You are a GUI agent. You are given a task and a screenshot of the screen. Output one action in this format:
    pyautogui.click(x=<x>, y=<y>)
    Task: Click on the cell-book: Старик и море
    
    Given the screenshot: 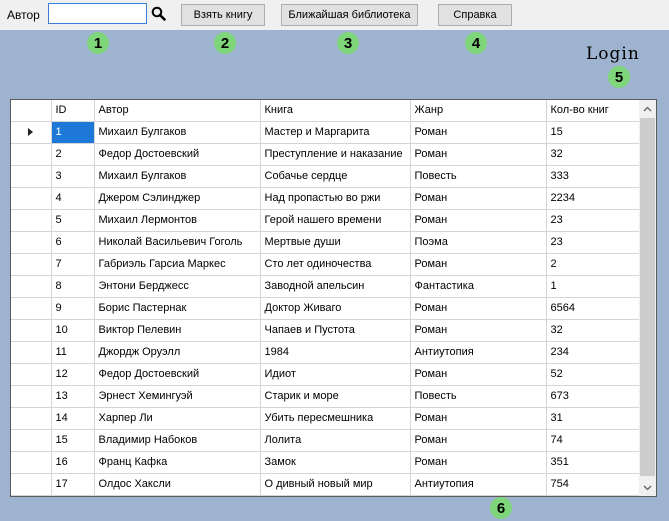 What is the action you would take?
    pyautogui.click(x=335, y=396)
    